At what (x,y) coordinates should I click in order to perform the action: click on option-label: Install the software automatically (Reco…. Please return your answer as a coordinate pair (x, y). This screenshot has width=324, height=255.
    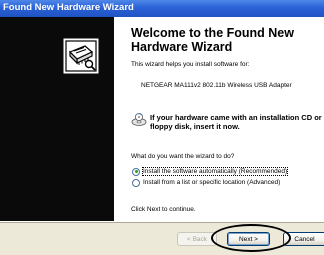
    Looking at the image, I should click on (215, 171).